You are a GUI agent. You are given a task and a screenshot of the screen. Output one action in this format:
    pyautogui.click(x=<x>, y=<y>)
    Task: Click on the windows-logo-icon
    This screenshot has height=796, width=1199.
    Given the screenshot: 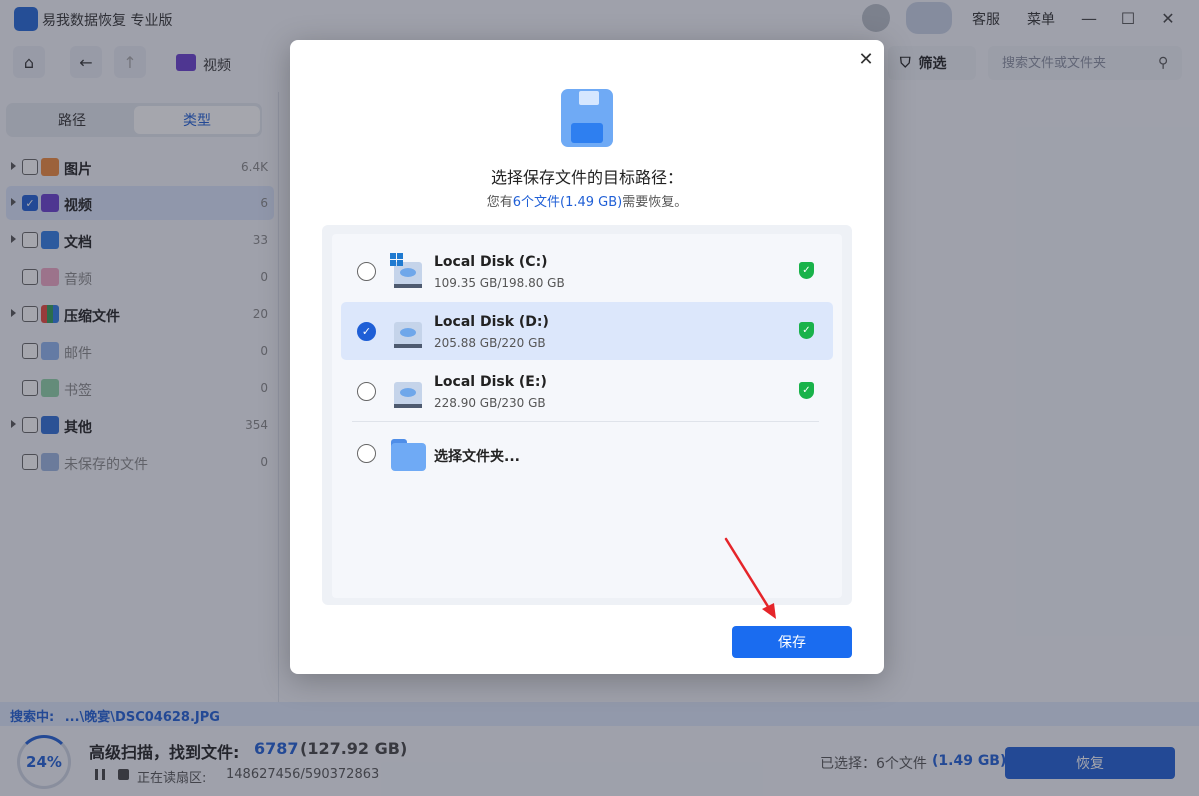 What is the action you would take?
    pyautogui.click(x=396, y=259)
    